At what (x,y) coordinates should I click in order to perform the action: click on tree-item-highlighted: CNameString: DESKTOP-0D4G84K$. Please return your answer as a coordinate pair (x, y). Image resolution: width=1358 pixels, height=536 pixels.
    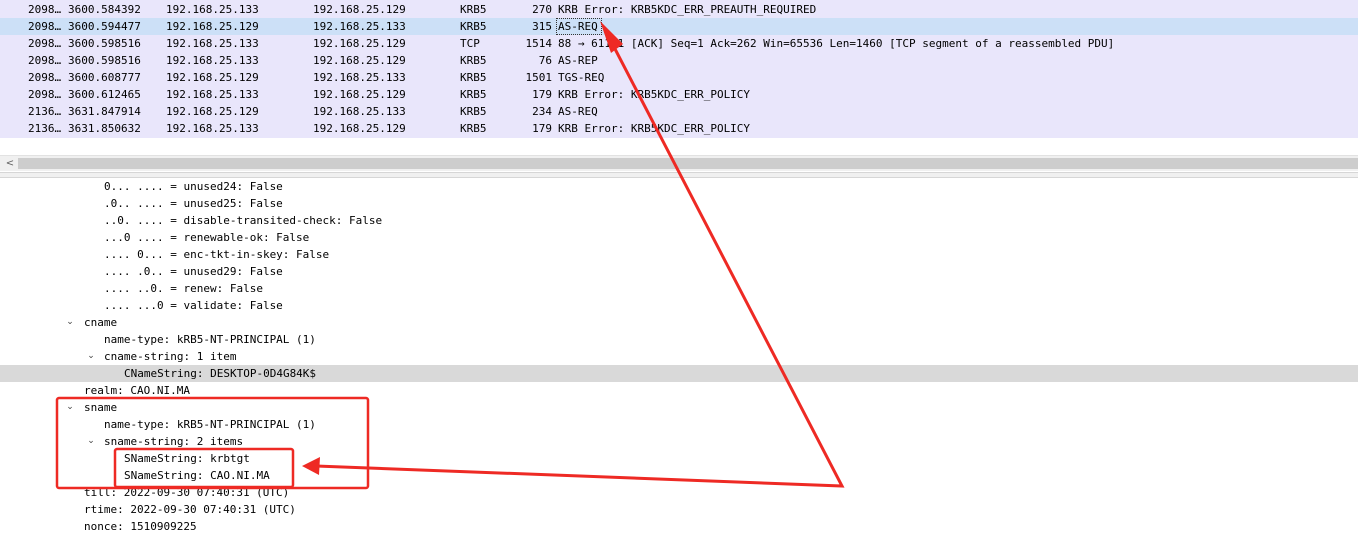
    Looking at the image, I should click on (679, 373).